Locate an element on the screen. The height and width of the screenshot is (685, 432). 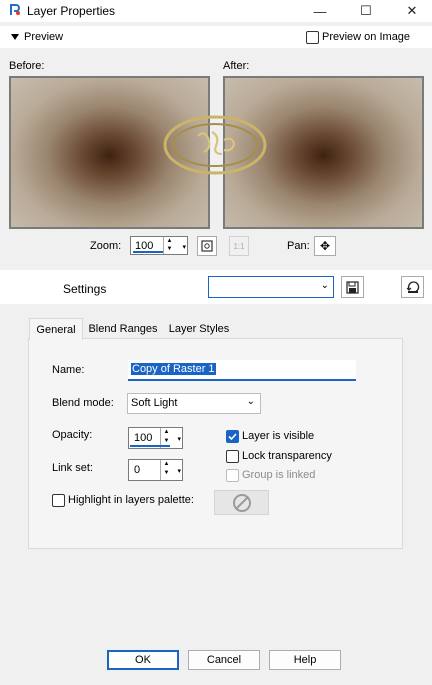
maximize-icon: ☐ is located at coordinates (366, 10).